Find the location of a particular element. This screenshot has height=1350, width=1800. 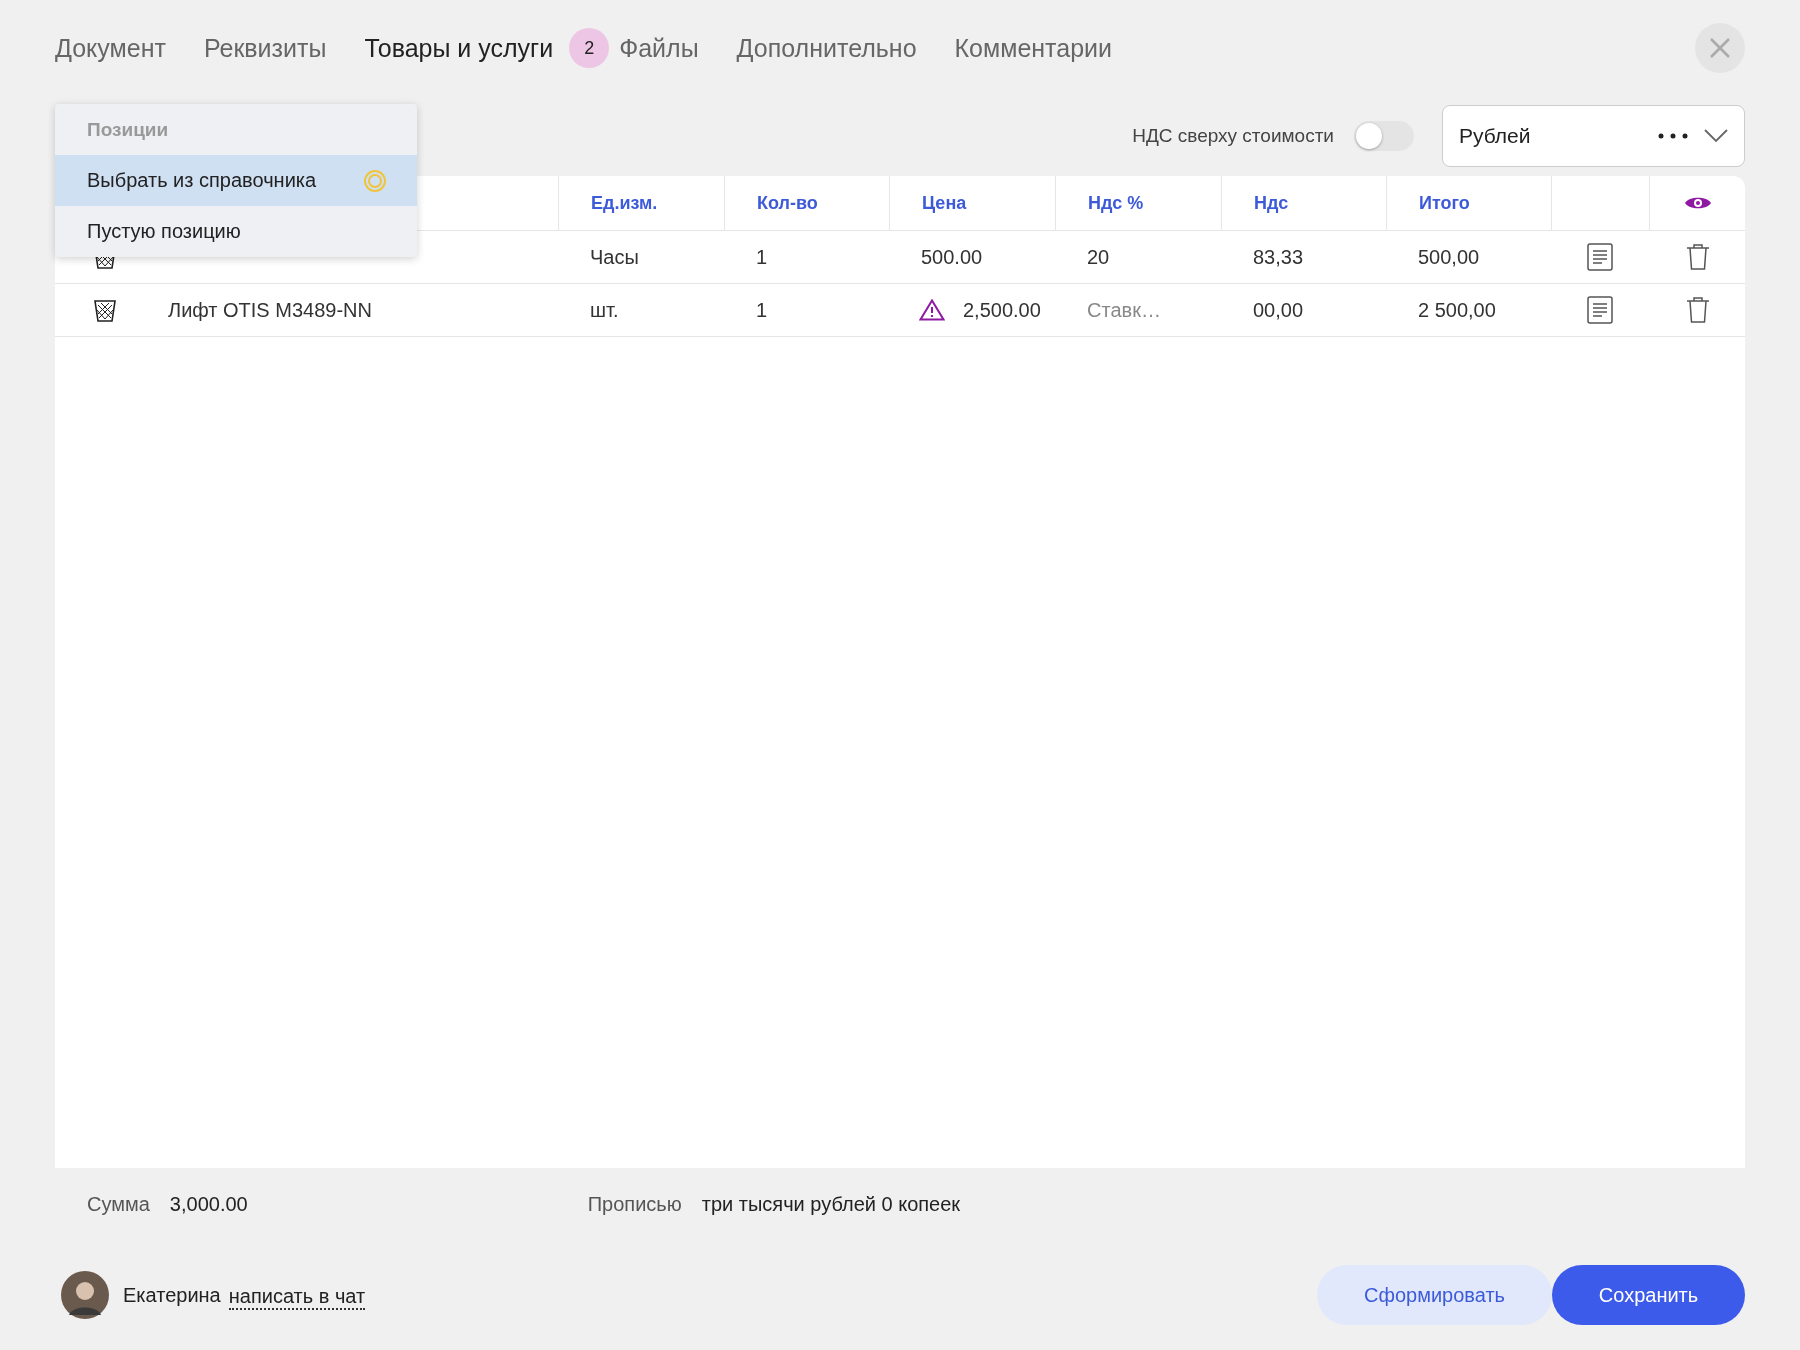

generate-button: Сформировать is located at coordinates (1434, 1295).